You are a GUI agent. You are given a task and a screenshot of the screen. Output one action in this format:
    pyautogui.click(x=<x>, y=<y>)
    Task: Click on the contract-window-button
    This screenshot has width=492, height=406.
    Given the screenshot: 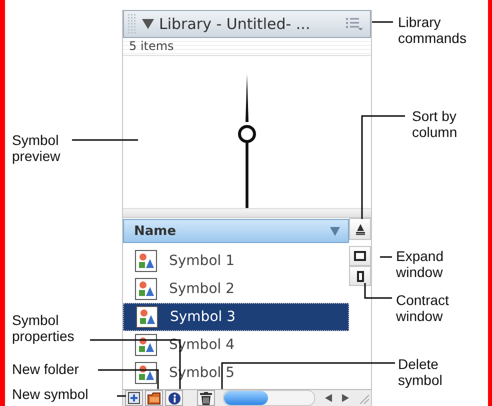 What is the action you would take?
    pyautogui.click(x=360, y=276)
    